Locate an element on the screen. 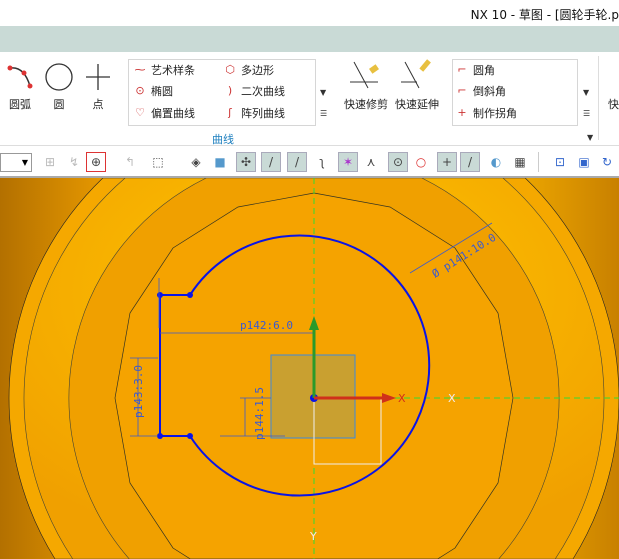  dimension-p143: p143:3.0 is located at coordinates (138, 391).